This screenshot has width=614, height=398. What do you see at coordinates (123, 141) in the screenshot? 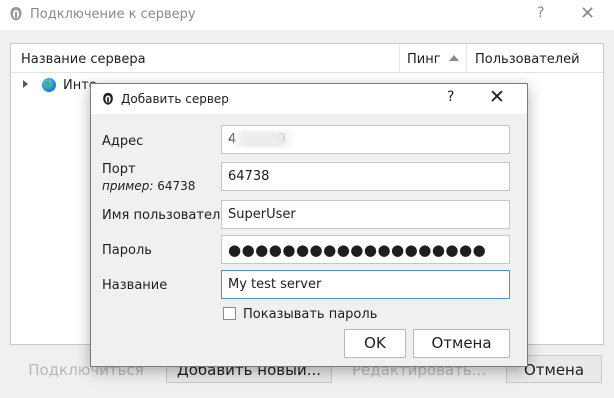
I see `address-label: Адрес` at bounding box center [123, 141].